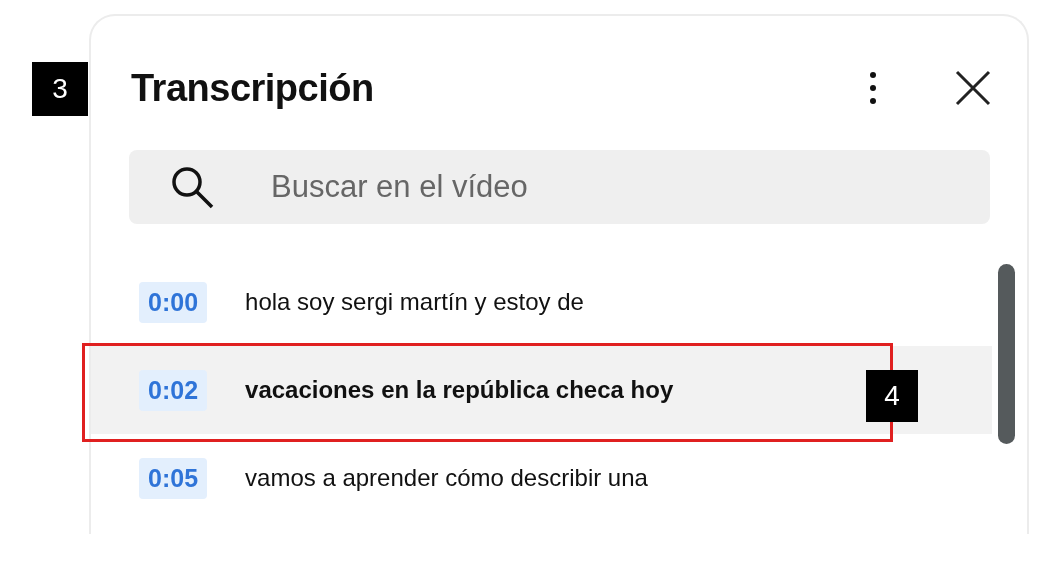 The image size is (1042, 569). What do you see at coordinates (559, 187) in the screenshot?
I see `search-field: Buscar en el vídeo` at bounding box center [559, 187].